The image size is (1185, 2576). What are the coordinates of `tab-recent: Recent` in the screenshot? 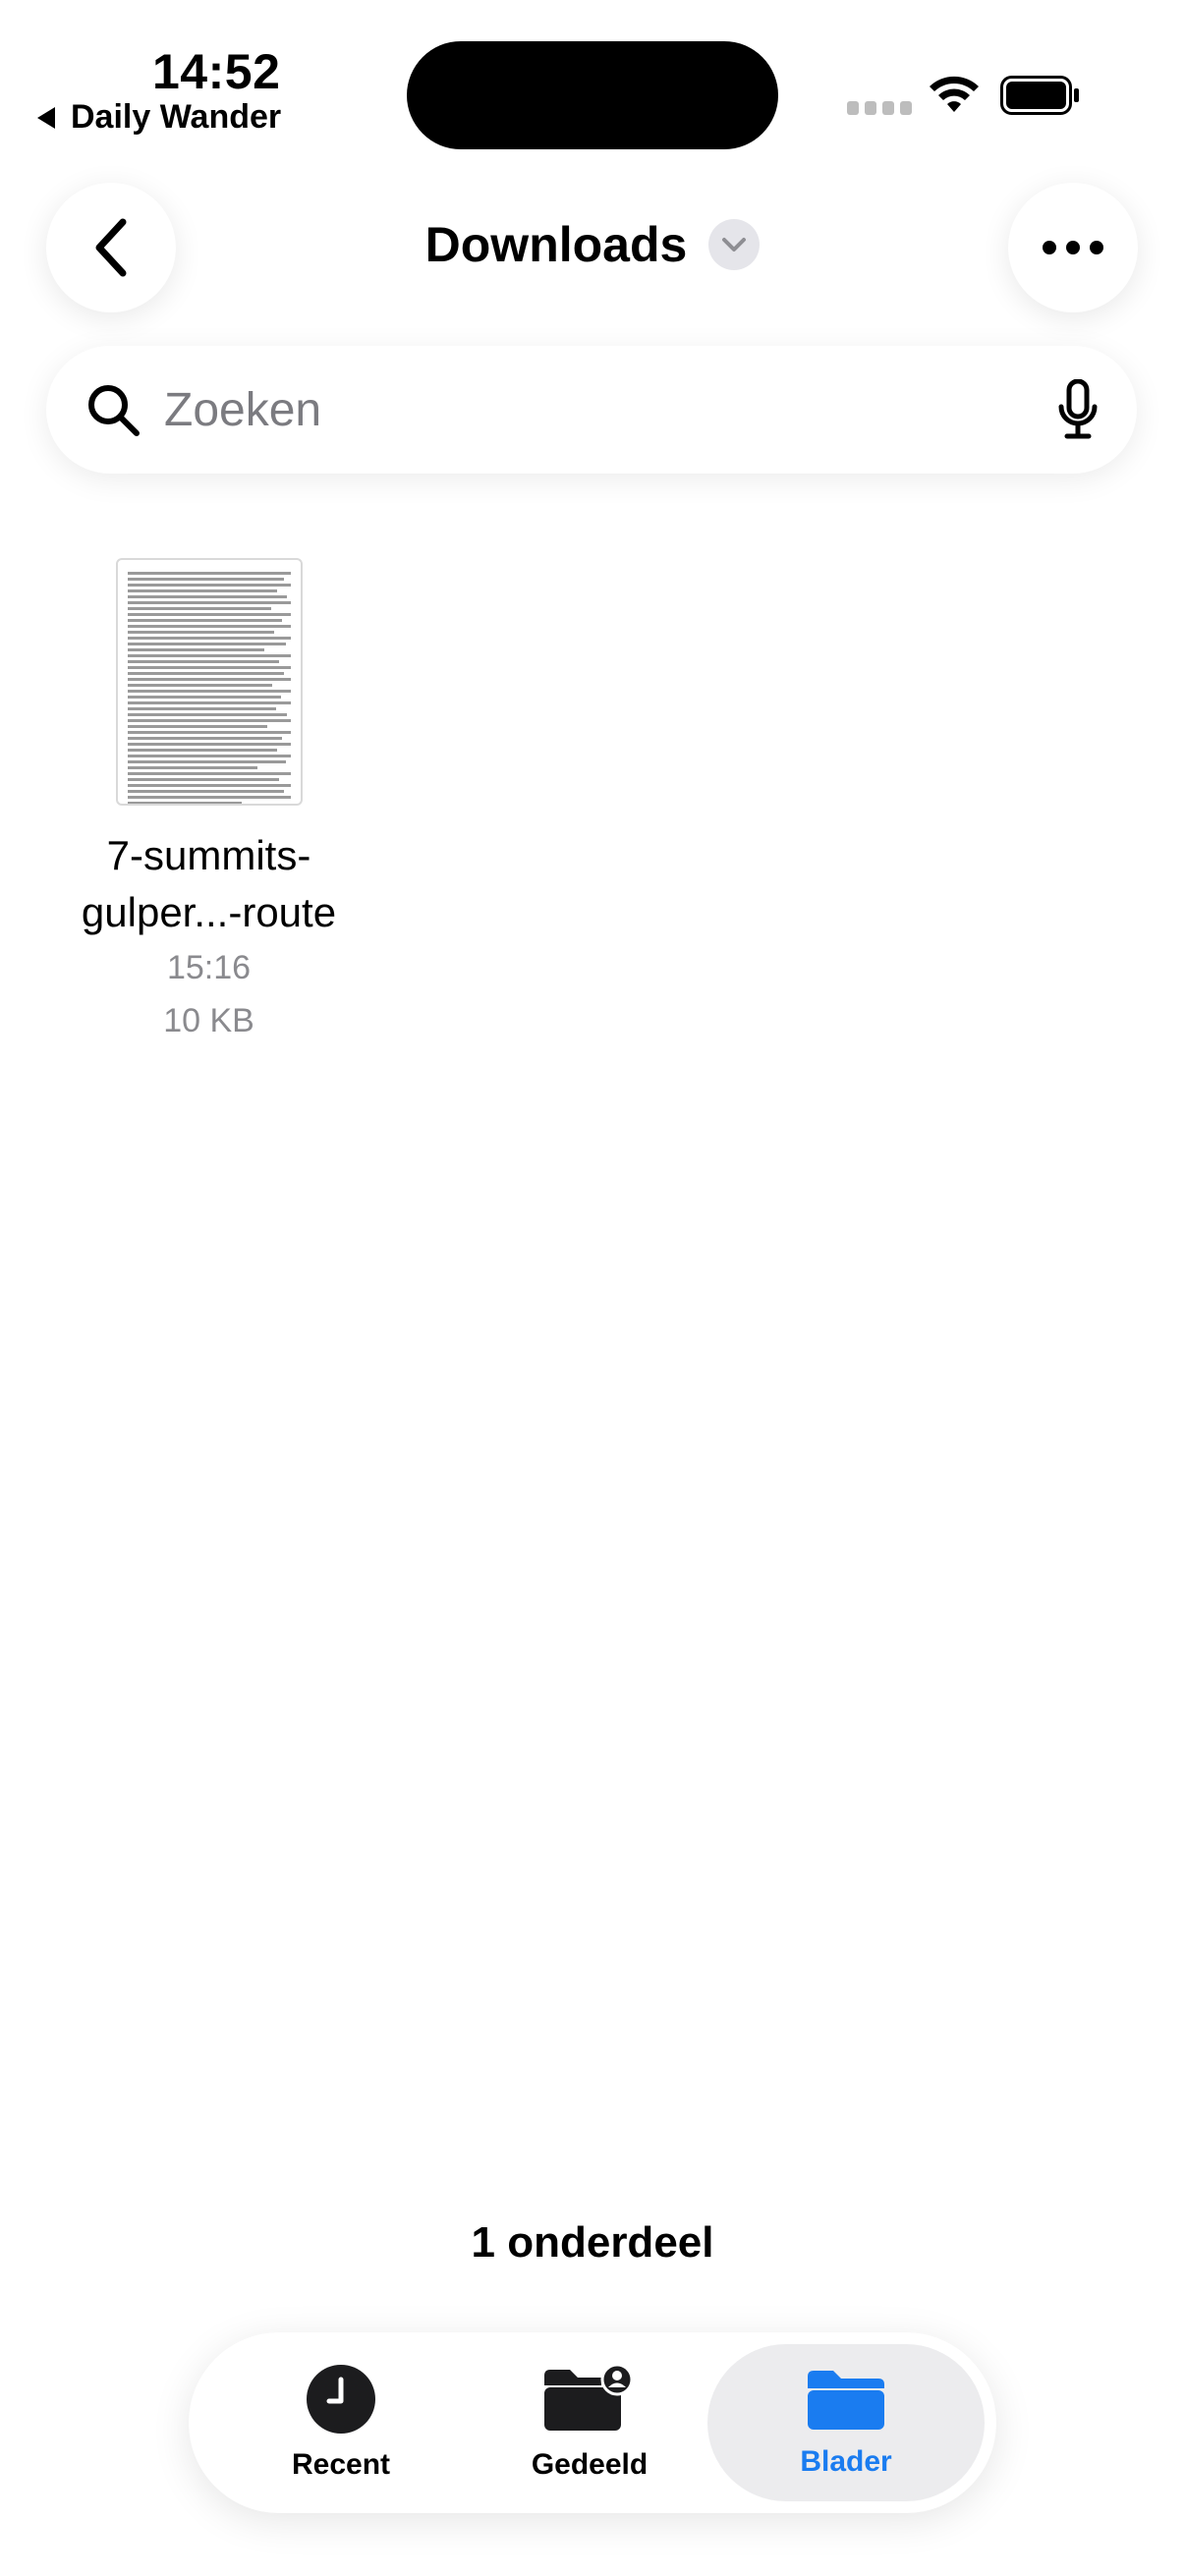 It's located at (341, 2422).